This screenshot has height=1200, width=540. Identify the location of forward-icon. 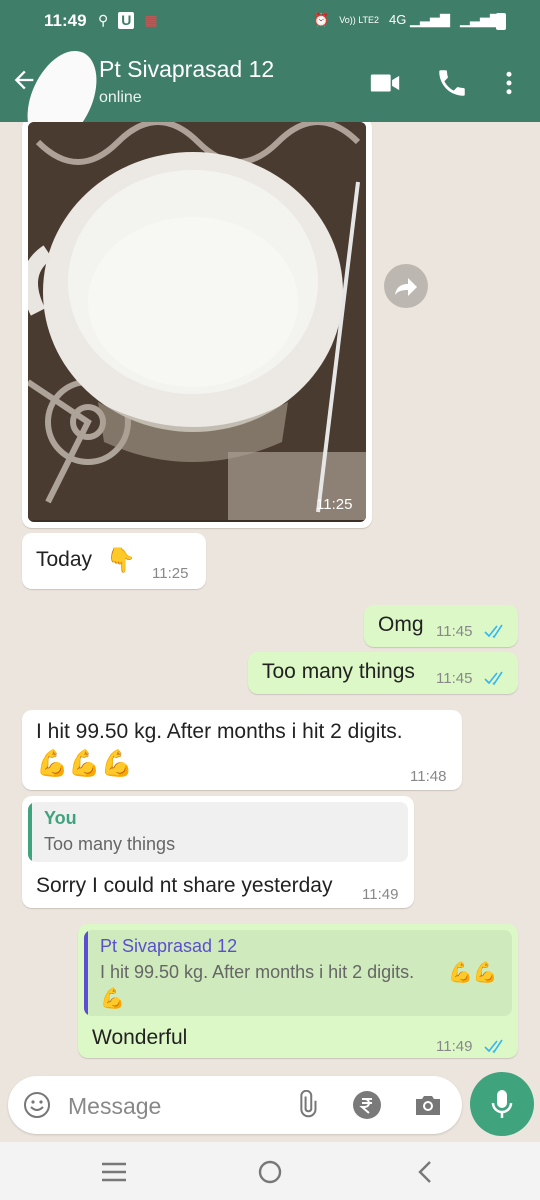
(406, 286).